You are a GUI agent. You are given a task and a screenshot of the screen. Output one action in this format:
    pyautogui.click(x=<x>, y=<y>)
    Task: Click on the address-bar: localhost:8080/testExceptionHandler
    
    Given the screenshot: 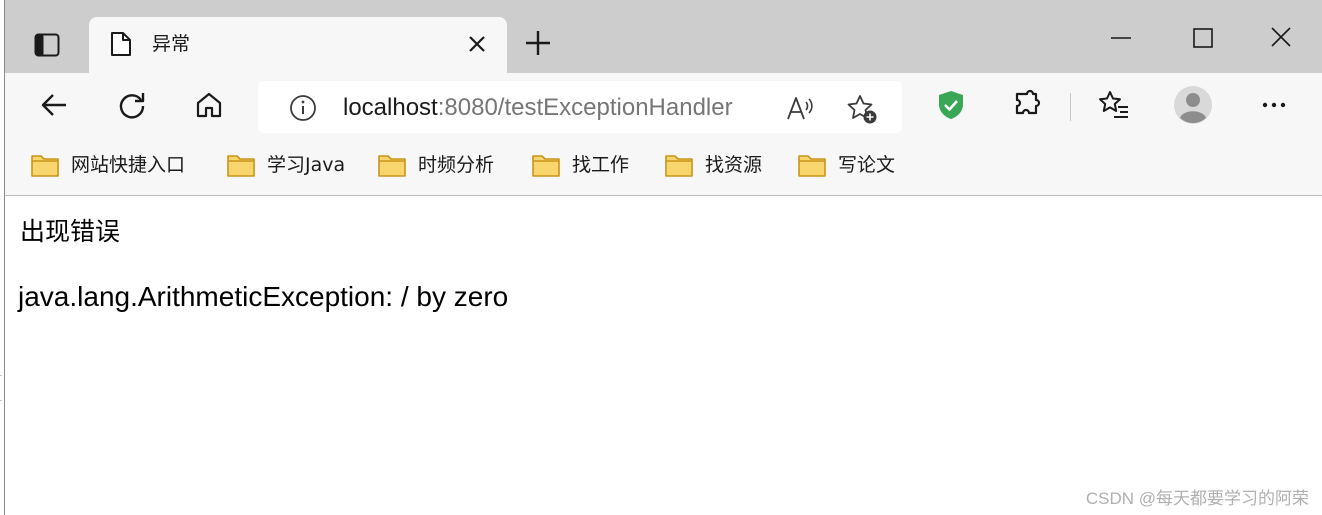 What is the action you would take?
    pyautogui.click(x=580, y=107)
    